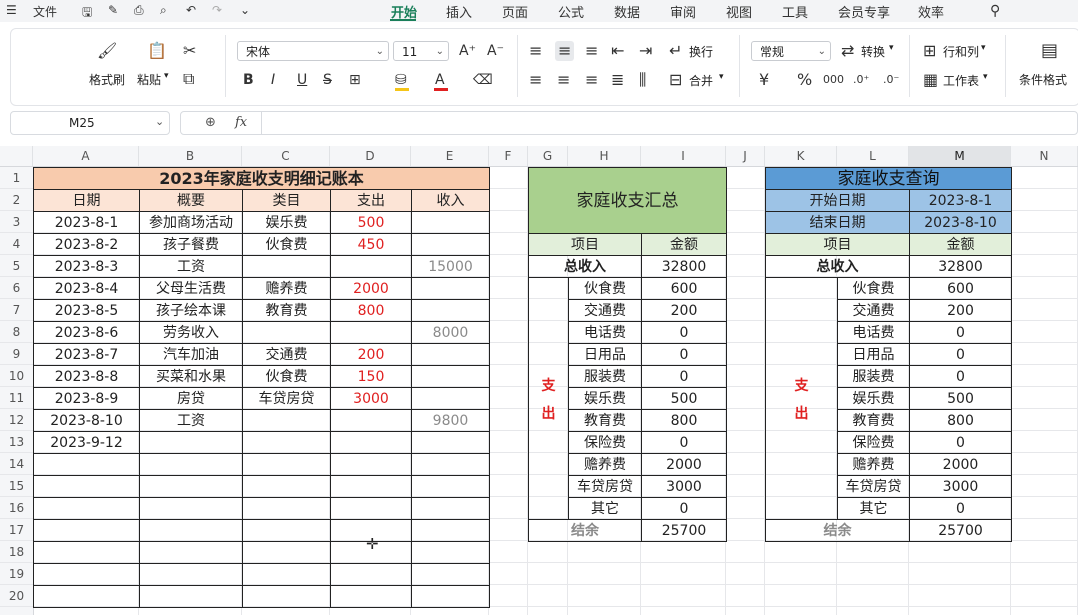 The width and height of the screenshot is (1078, 615). What do you see at coordinates (873, 288) in the screenshot?
I see `query-item-label: 伙食费` at bounding box center [873, 288].